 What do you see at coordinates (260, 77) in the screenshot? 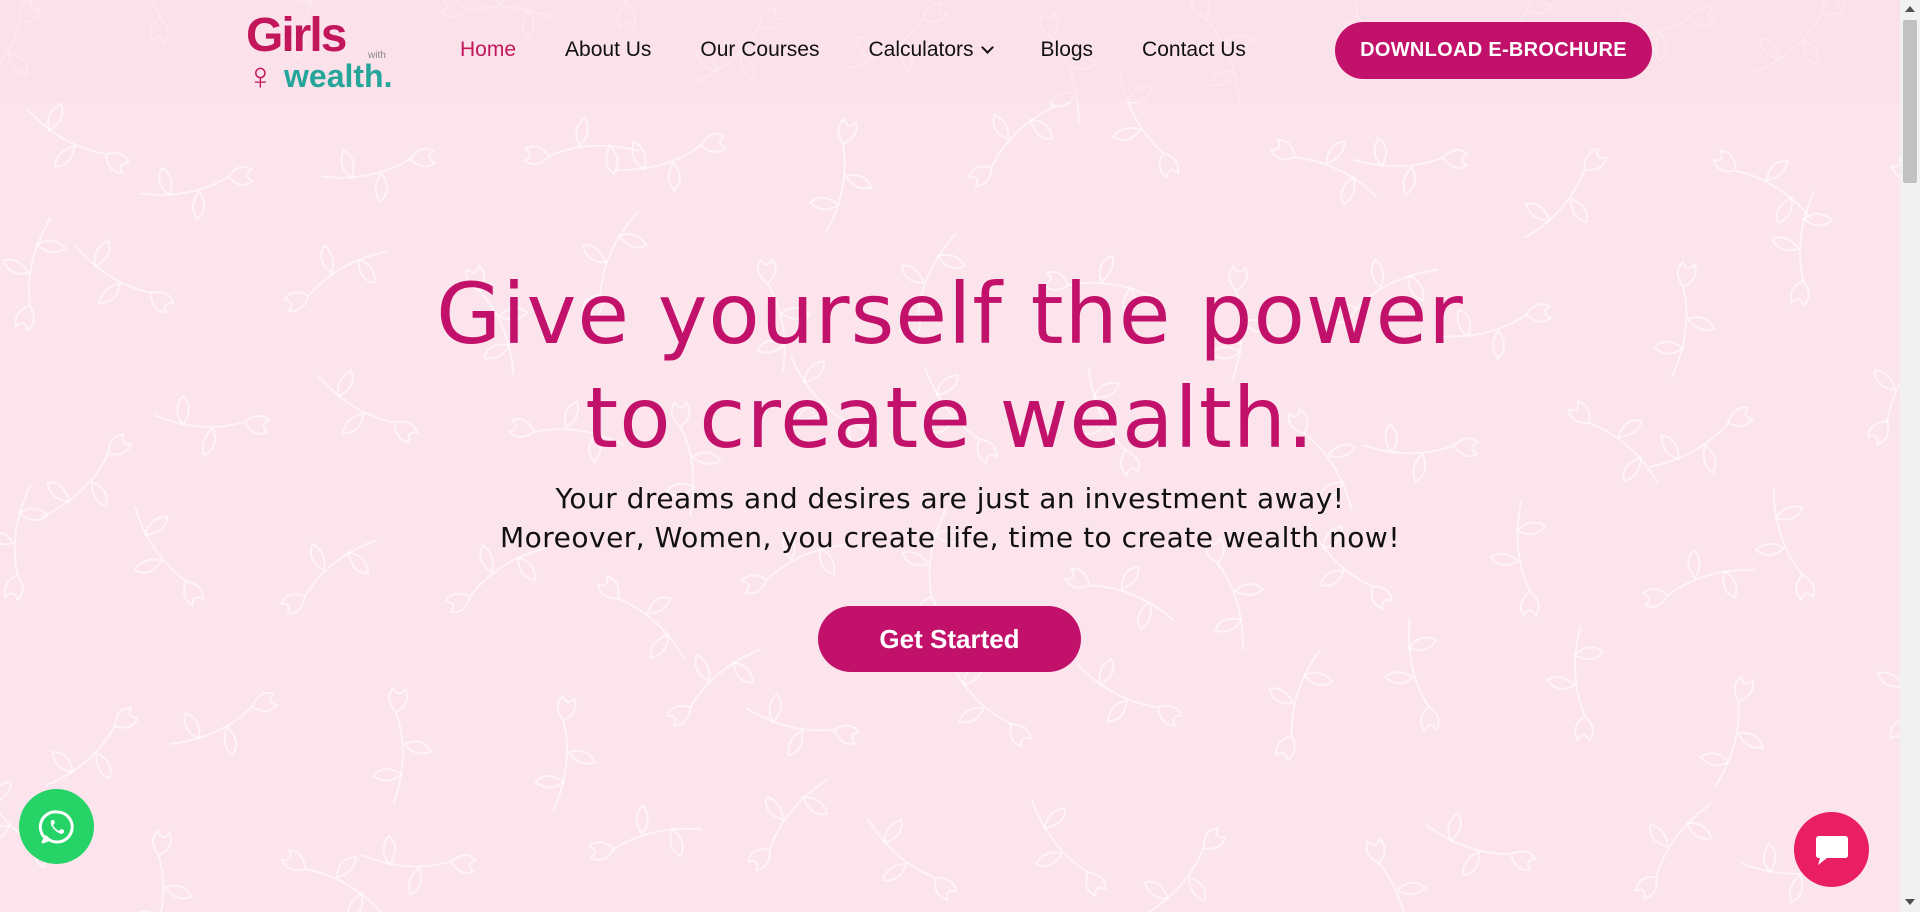
I see `venus-icon: ♀` at bounding box center [260, 77].